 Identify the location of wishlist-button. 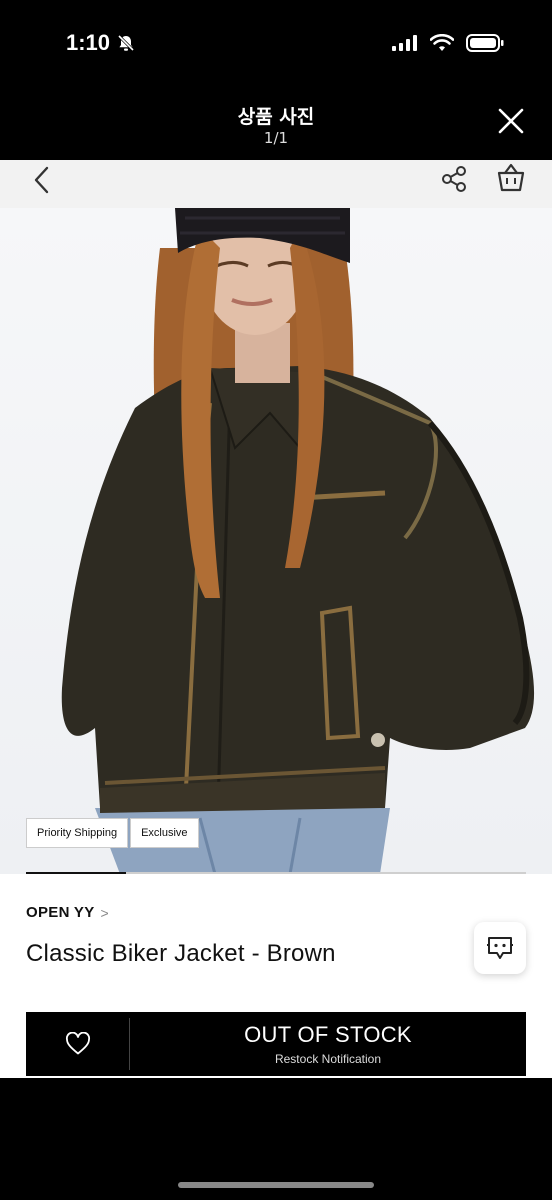
(78, 1044).